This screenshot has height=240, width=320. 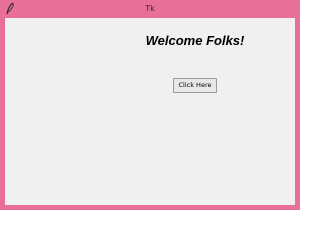 What do you see at coordinates (195, 40) in the screenshot?
I see `welcome-heading: Welcome Folks!` at bounding box center [195, 40].